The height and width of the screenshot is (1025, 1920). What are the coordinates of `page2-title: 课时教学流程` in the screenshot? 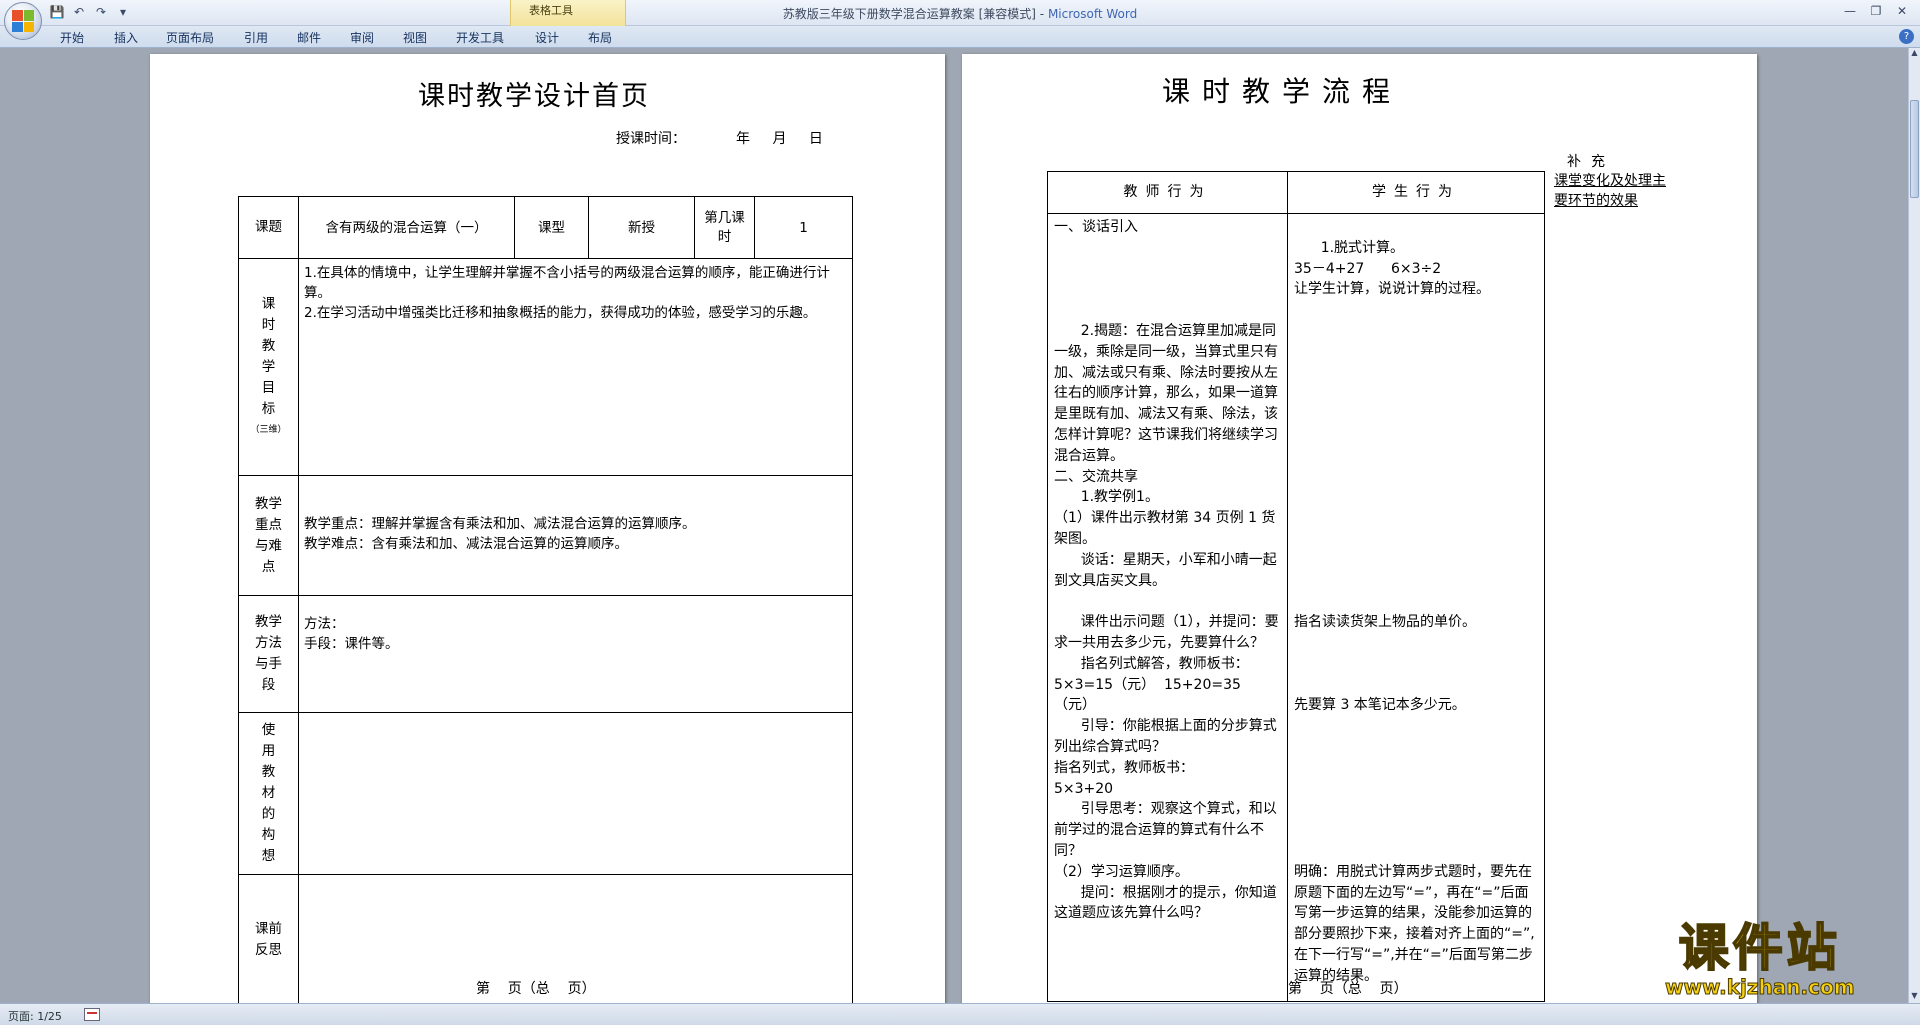 It's located at (1282, 91).